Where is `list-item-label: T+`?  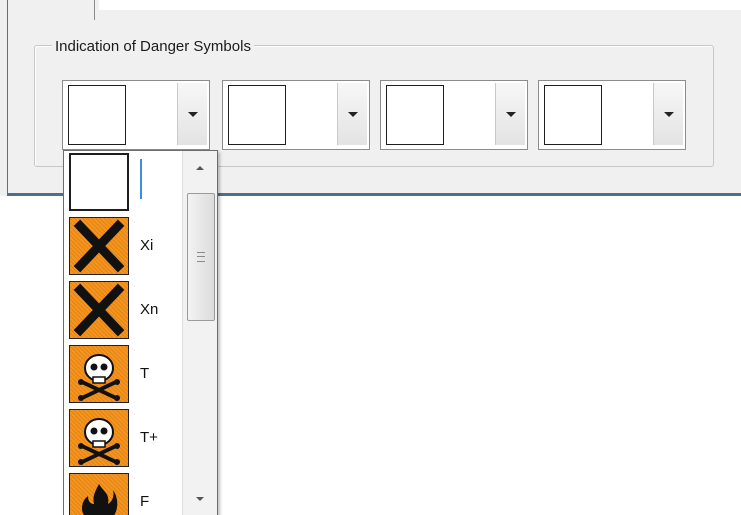 list-item-label: T+ is located at coordinates (149, 437).